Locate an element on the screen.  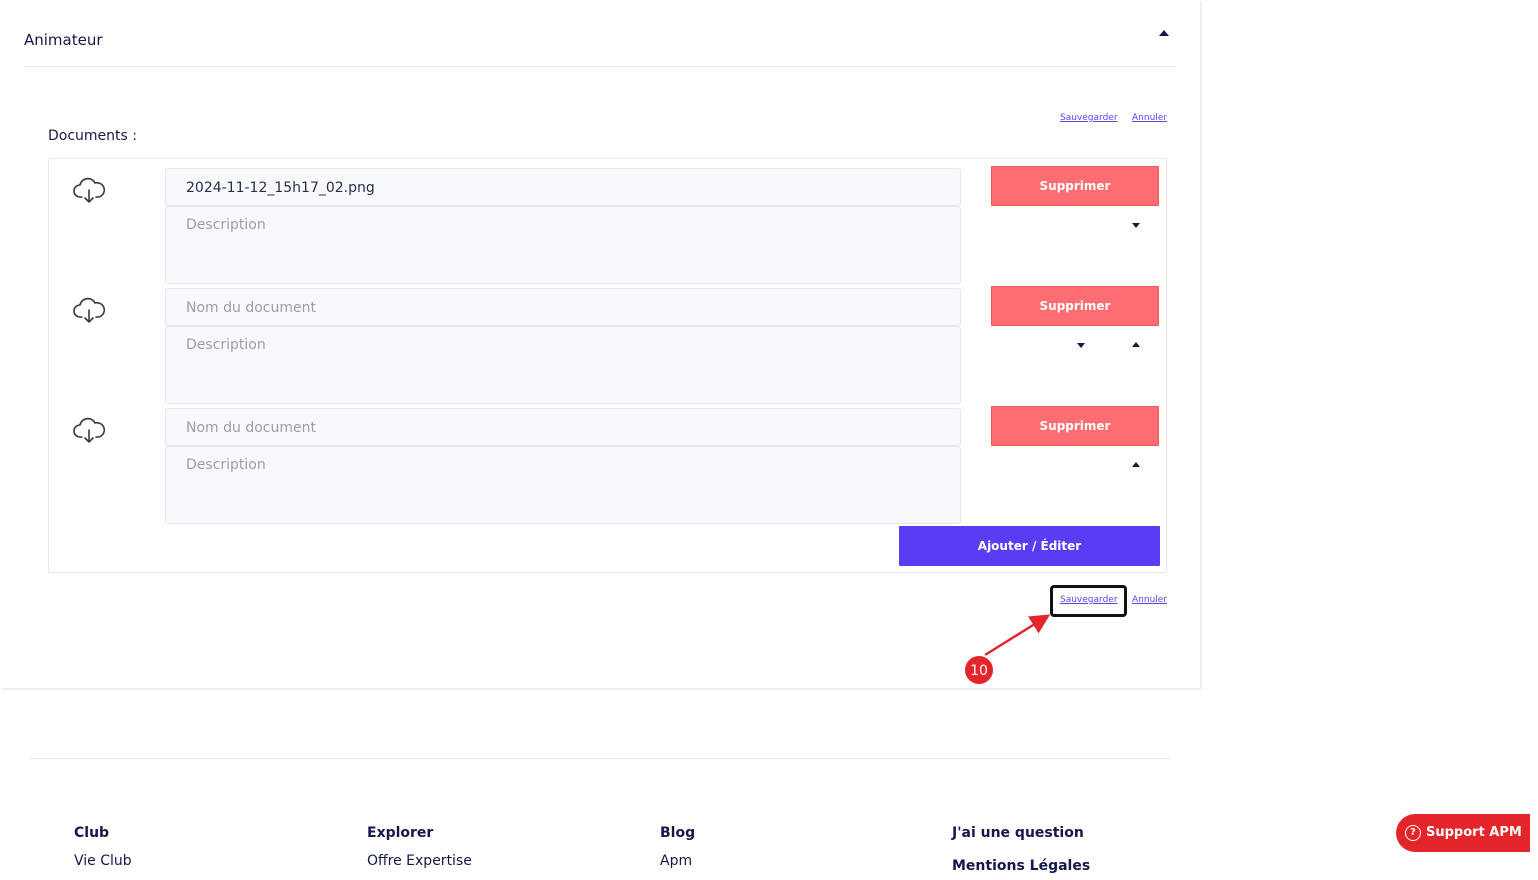
footer-divider is located at coordinates (600, 758).